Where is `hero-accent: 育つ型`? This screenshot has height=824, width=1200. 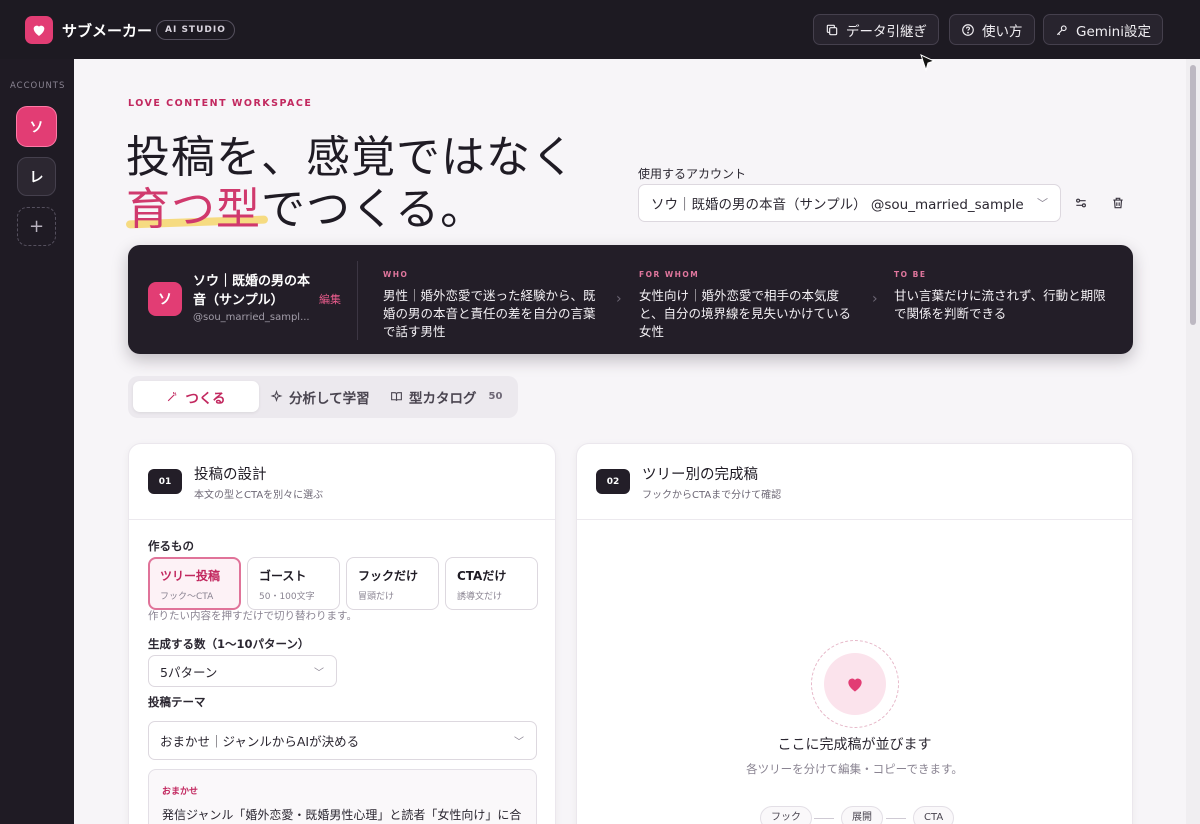
hero-accent: 育つ型 is located at coordinates (193, 209).